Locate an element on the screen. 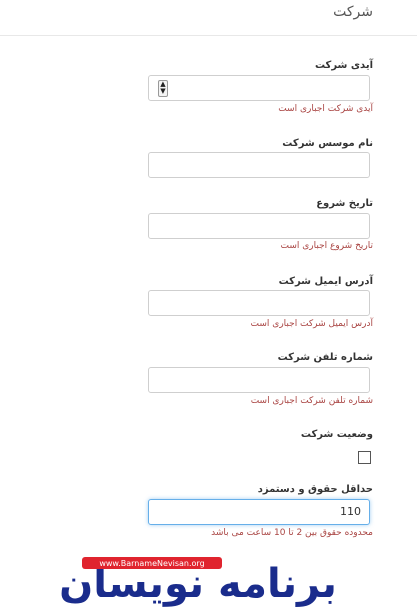 The width and height of the screenshot is (417, 607). start-date-error: تاریخ شروع اجباری است is located at coordinates (326, 246).